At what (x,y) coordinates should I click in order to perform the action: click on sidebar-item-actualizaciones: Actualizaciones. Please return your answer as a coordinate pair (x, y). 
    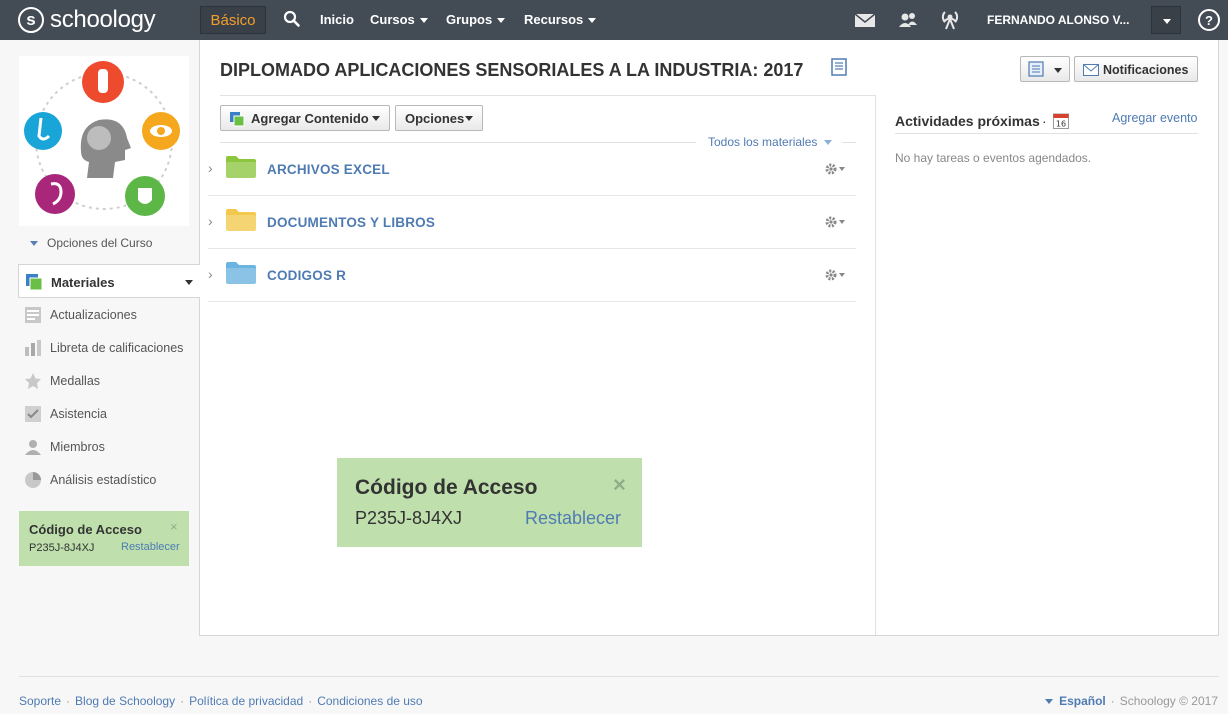
    Looking at the image, I should click on (93, 315).